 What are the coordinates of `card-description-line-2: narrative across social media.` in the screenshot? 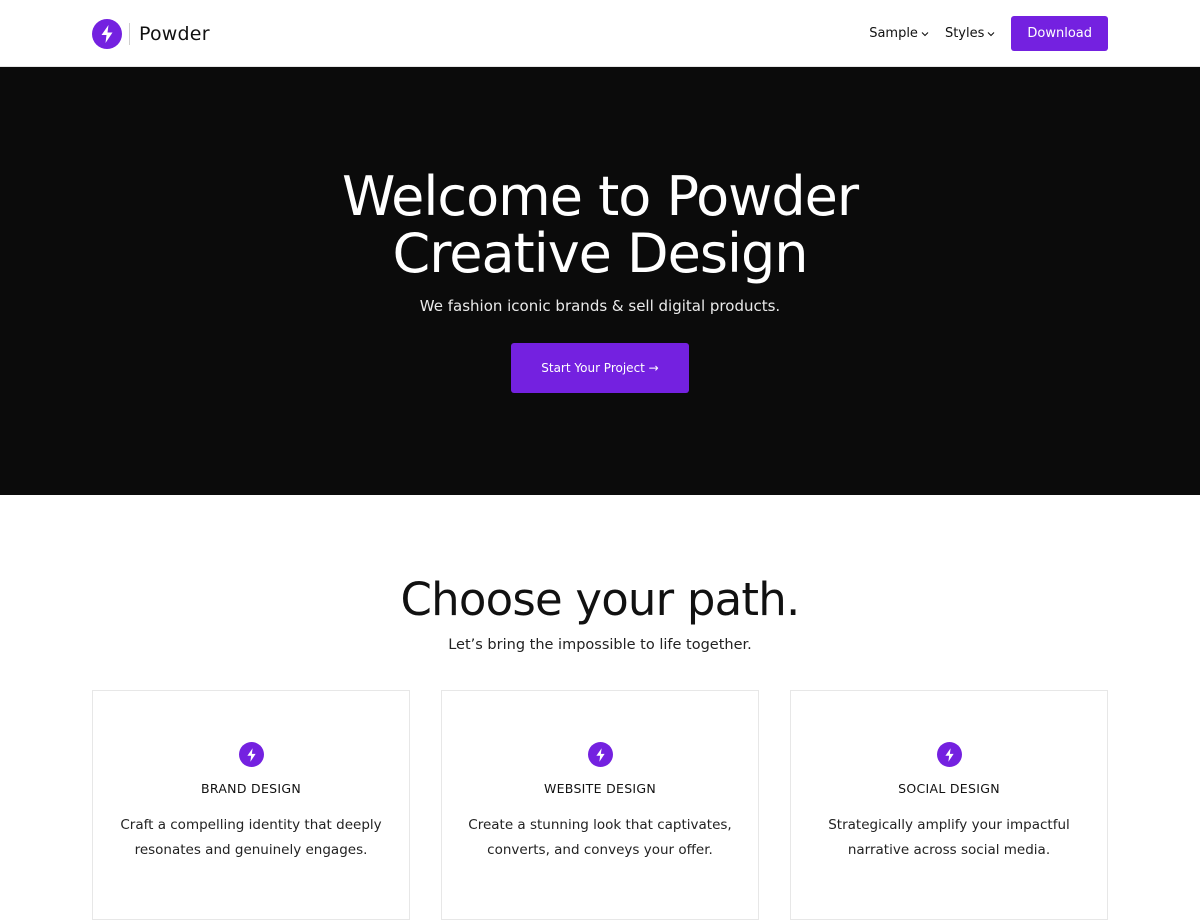 It's located at (949, 850).